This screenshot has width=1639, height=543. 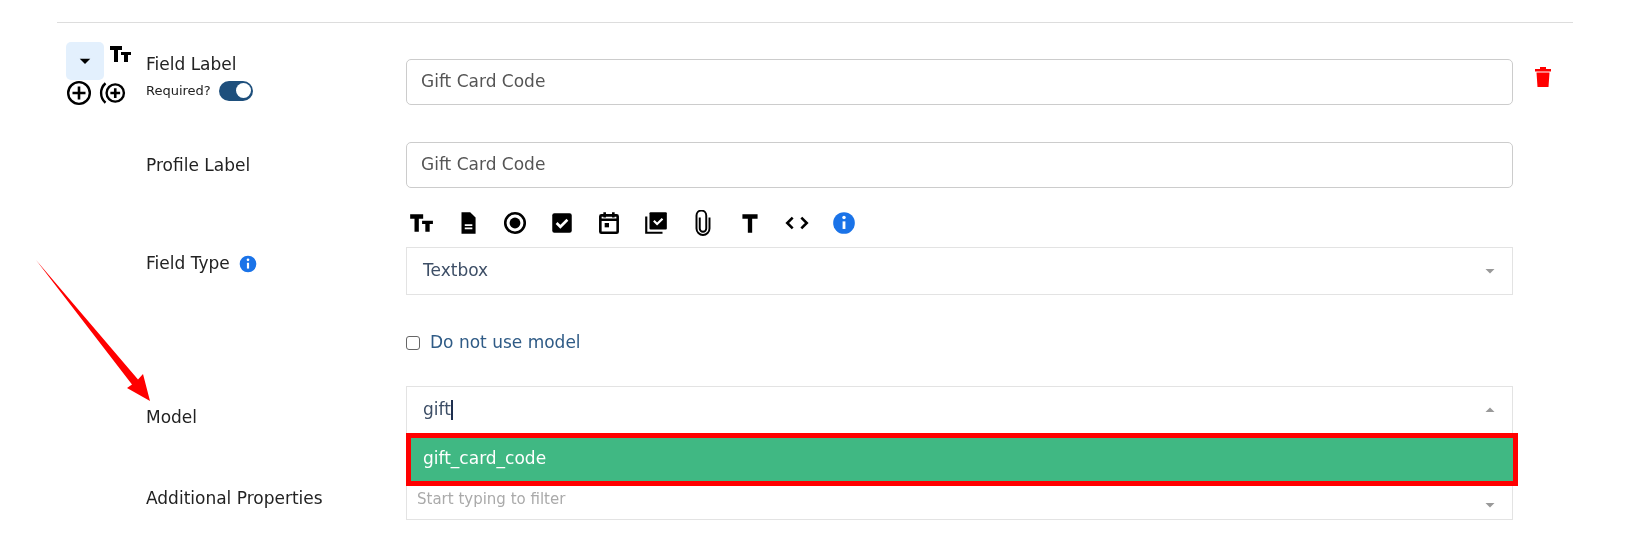 I want to click on profile-label-input: Gift Card Code, so click(x=959, y=165).